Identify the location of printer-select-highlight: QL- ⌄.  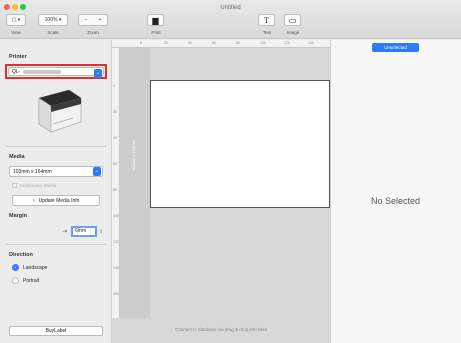
(56, 71).